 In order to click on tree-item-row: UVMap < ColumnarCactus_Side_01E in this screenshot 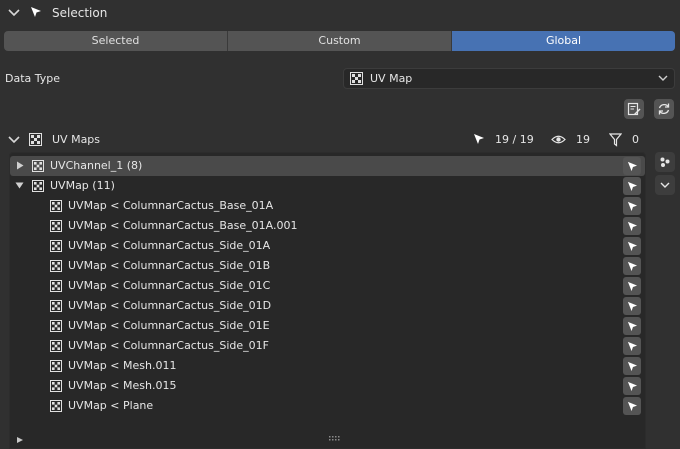, I will do `click(327, 326)`.